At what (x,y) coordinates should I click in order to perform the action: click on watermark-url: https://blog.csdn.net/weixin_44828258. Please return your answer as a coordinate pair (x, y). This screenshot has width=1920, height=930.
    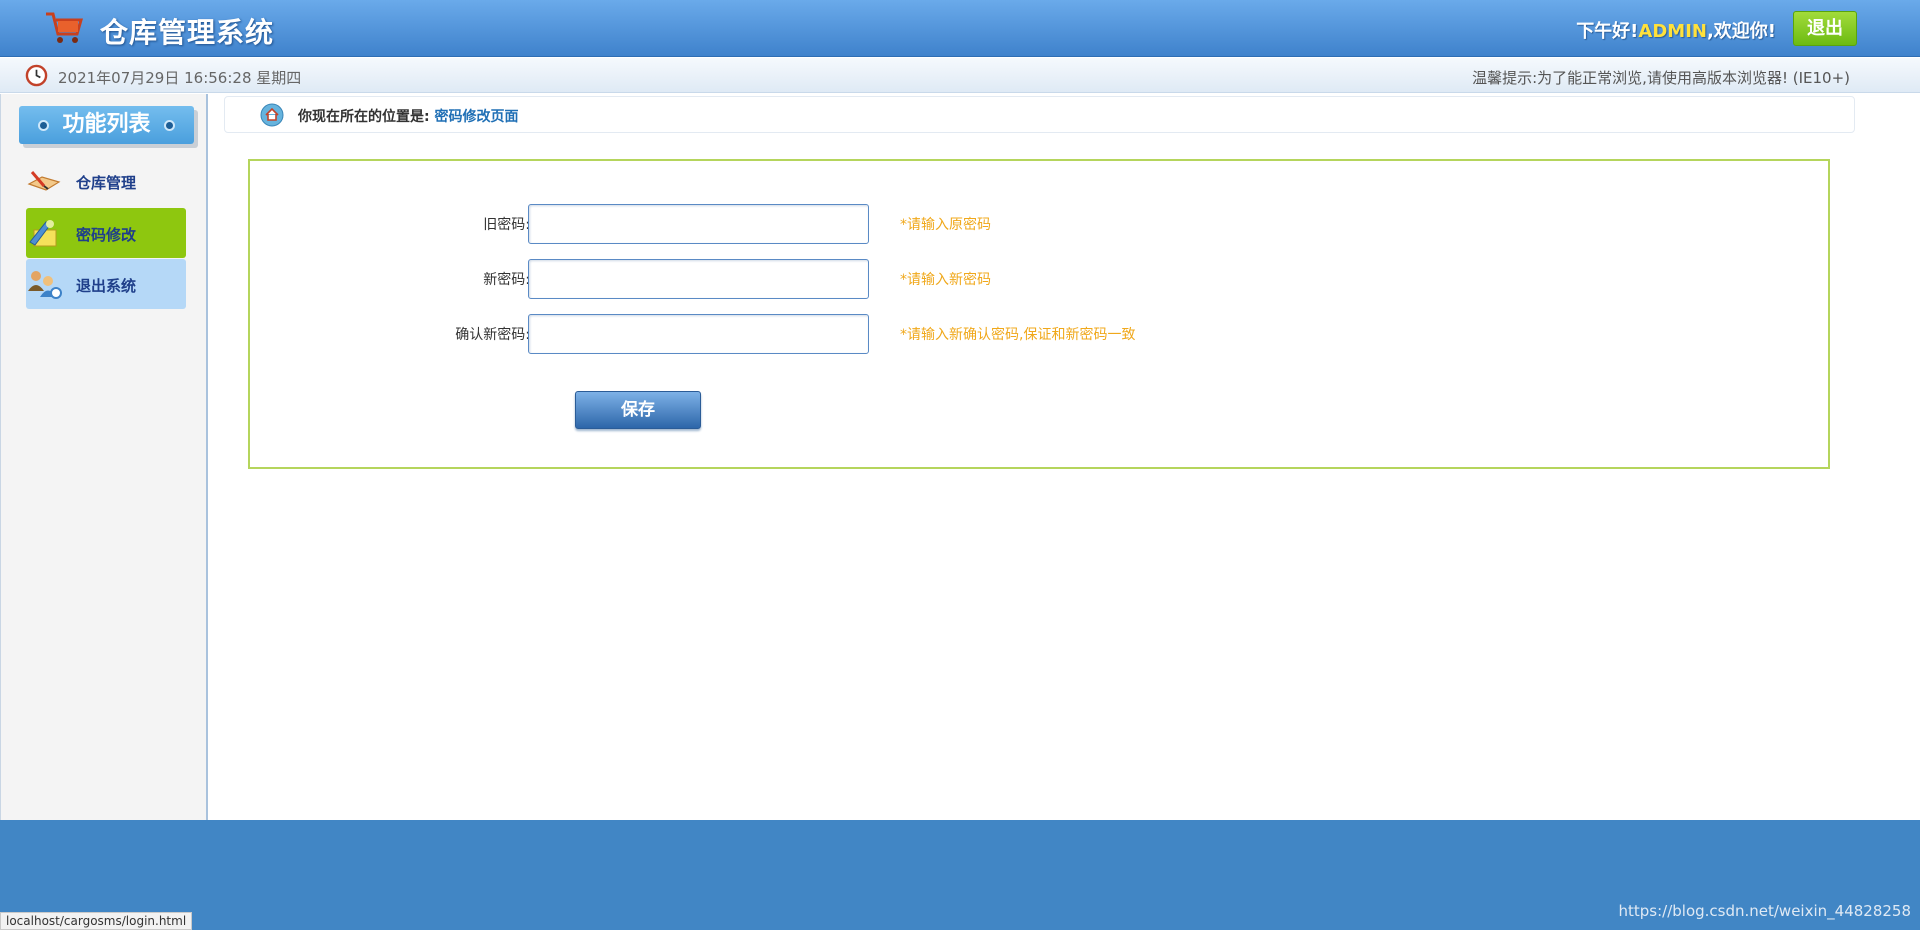
    Looking at the image, I should click on (1764, 911).